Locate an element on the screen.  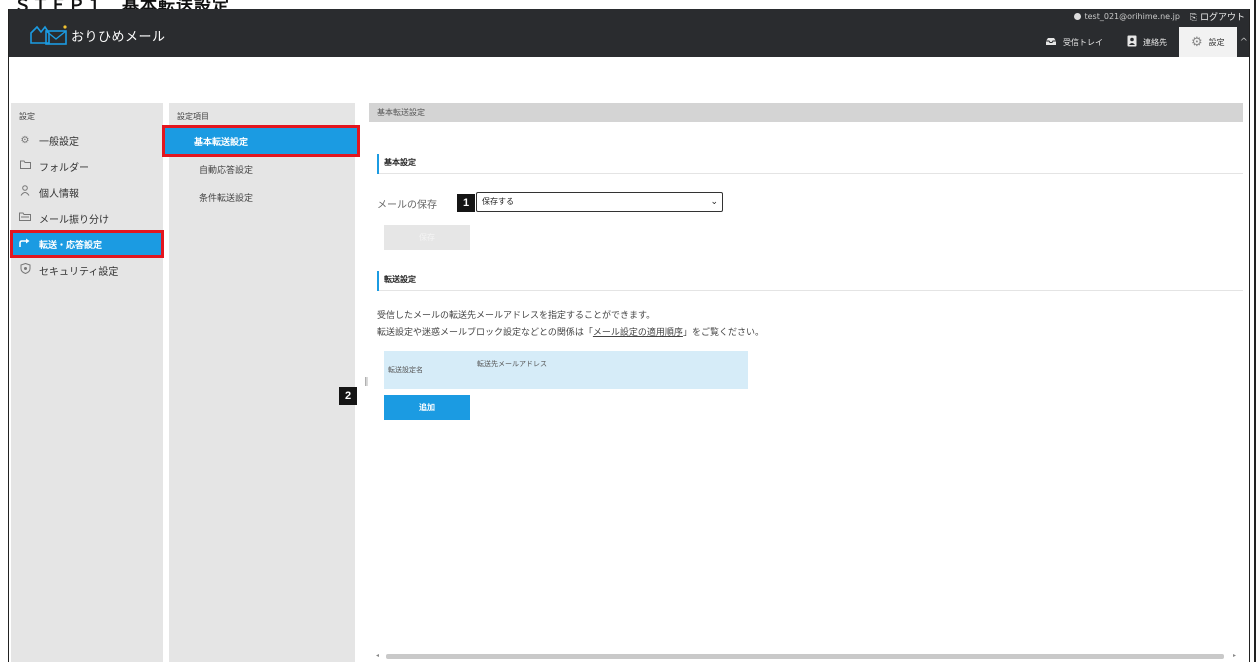
horizontal-scrollbar: ◂ ▸ is located at coordinates (806, 656).